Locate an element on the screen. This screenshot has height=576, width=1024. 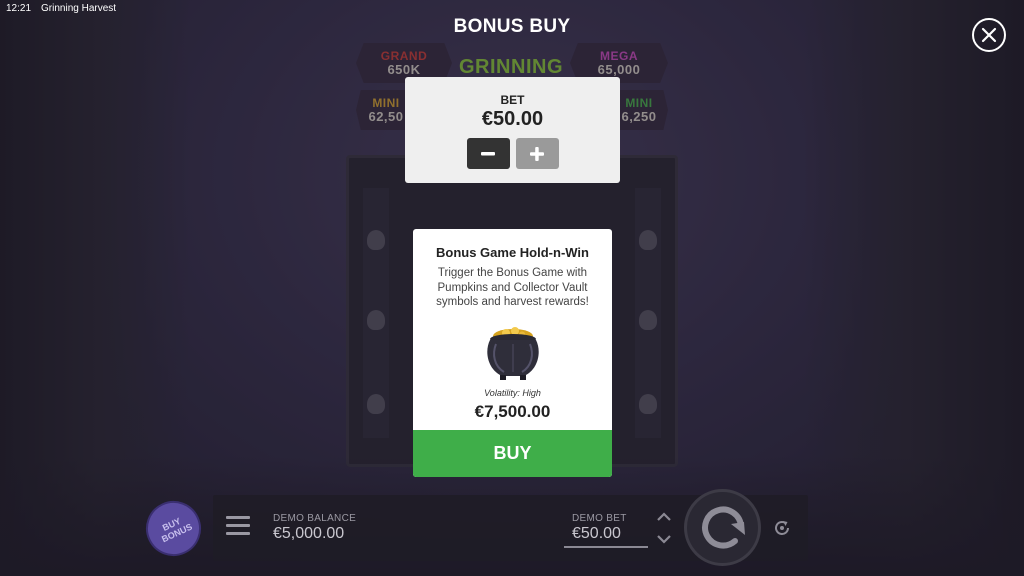
chevron-up-icon is located at coordinates (664, 516).